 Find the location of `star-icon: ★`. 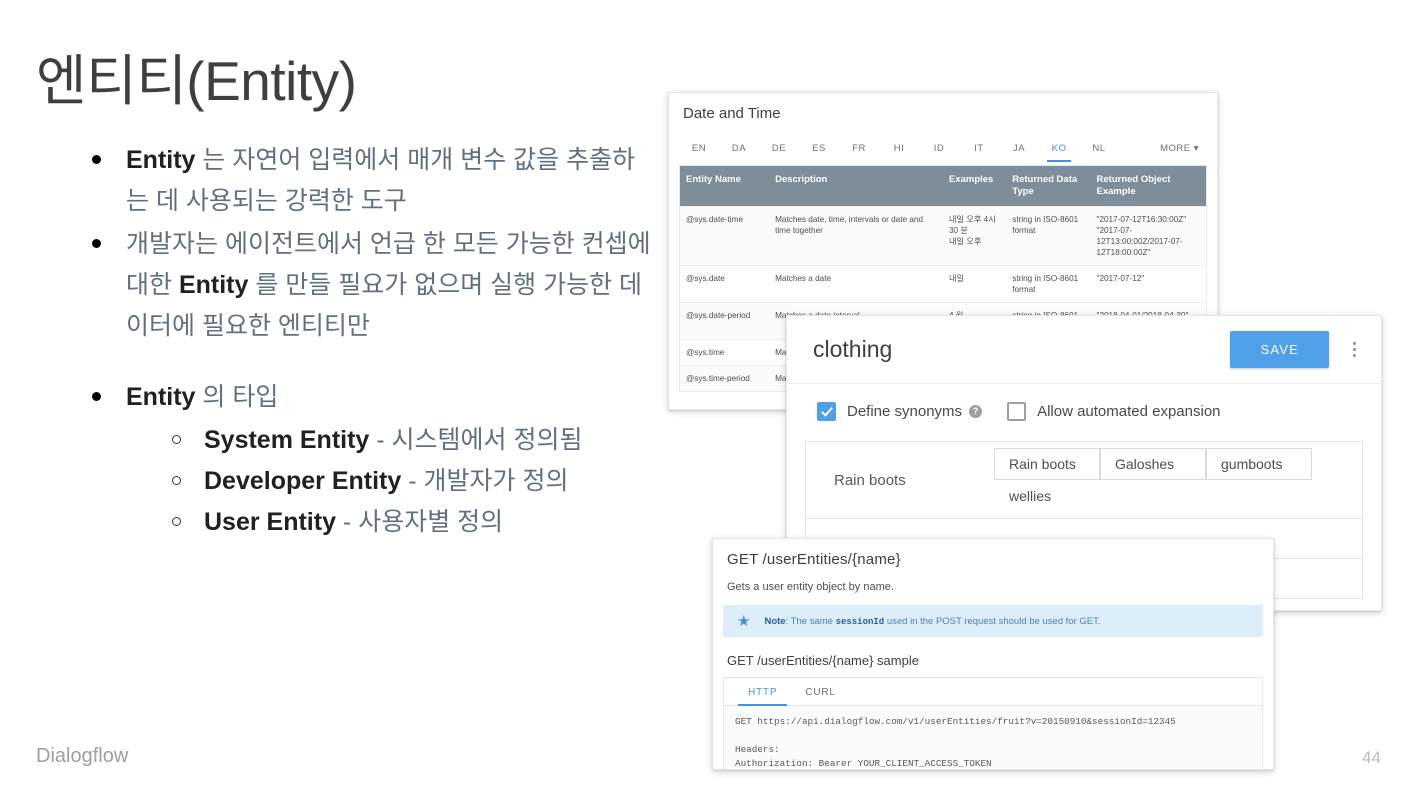

star-icon: ★ is located at coordinates (744, 621).